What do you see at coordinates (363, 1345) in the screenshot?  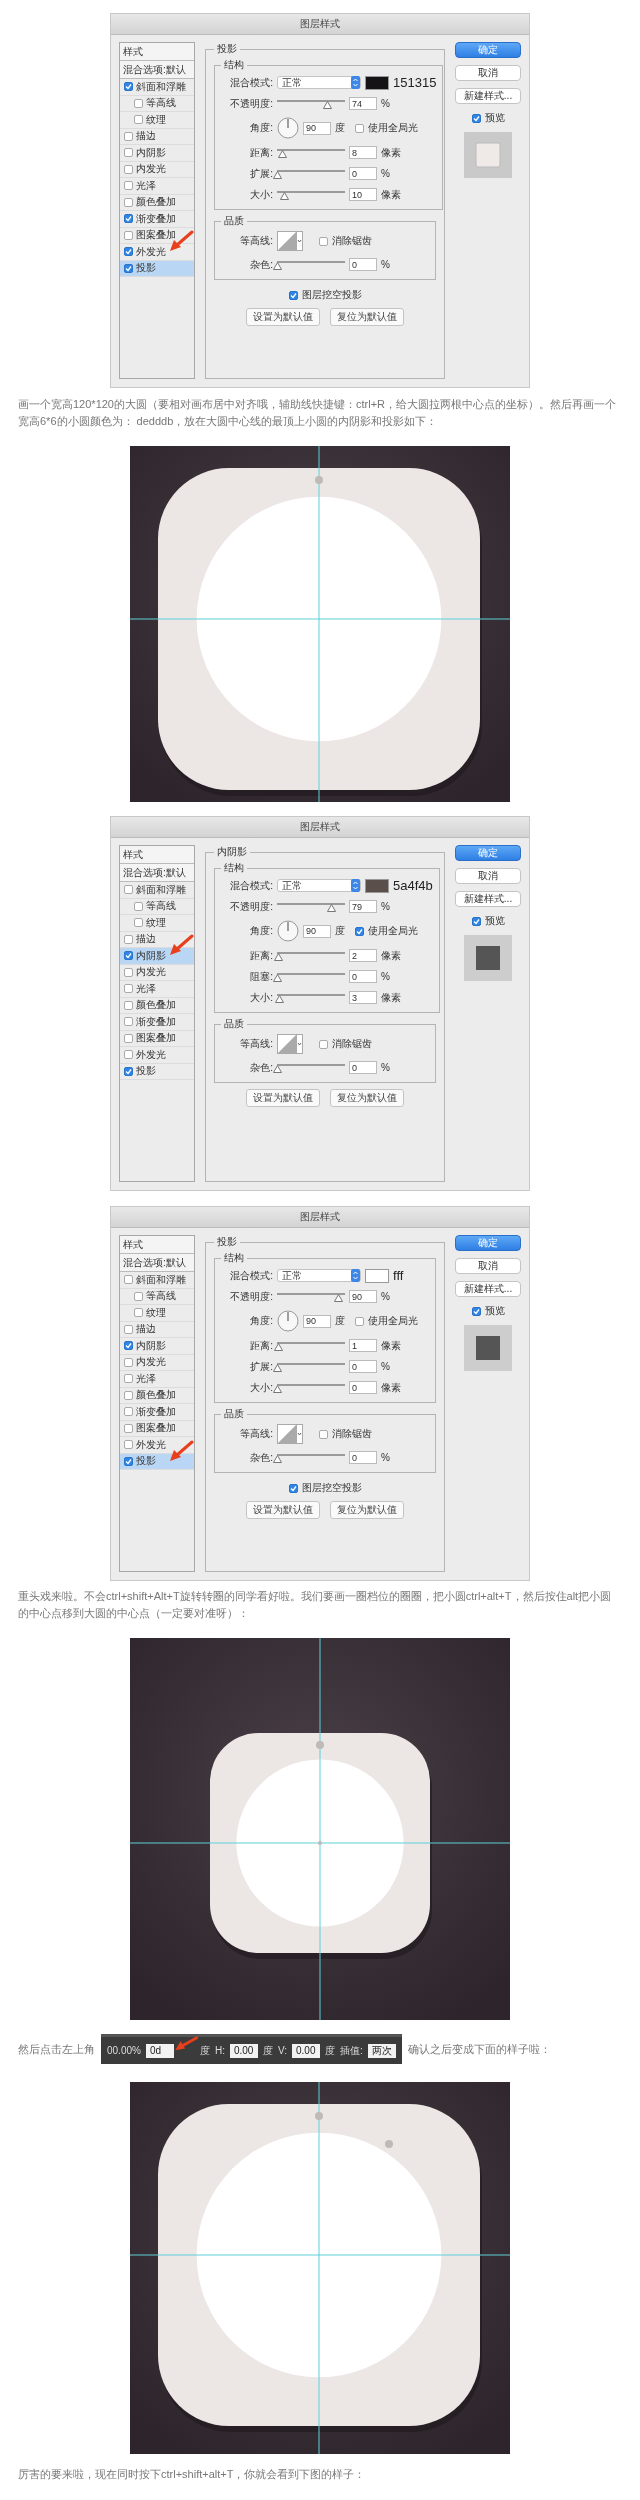 I see `value-field: 1` at bounding box center [363, 1345].